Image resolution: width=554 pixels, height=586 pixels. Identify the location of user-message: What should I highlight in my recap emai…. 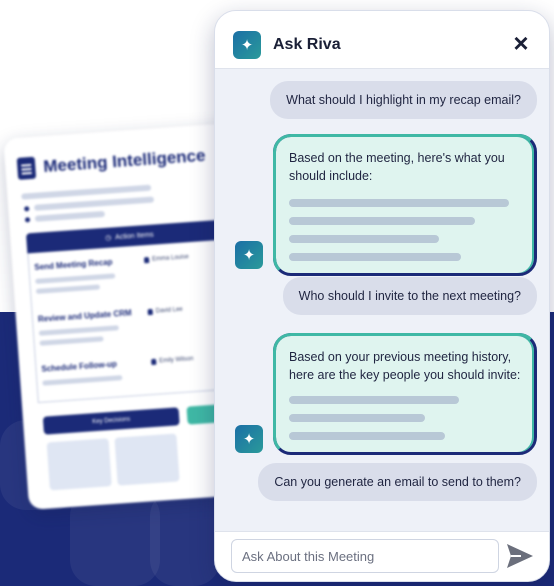
(403, 100).